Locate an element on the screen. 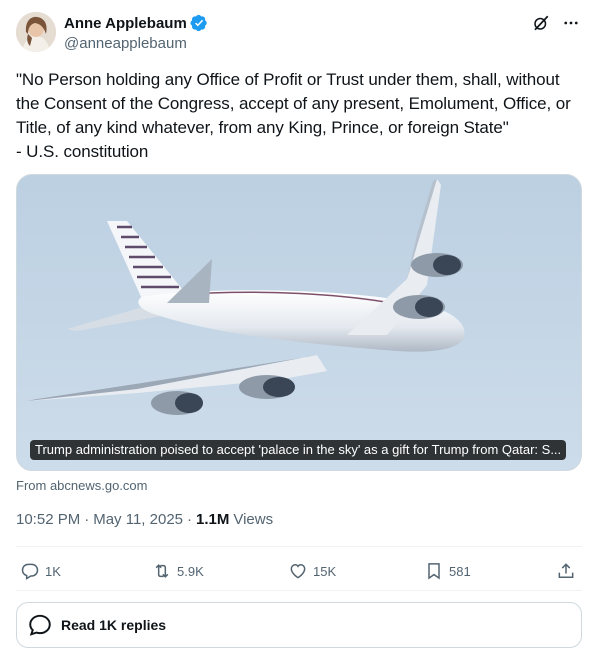 The height and width of the screenshot is (656, 598). author-display-name: Anne Applebaum is located at coordinates (125, 23).